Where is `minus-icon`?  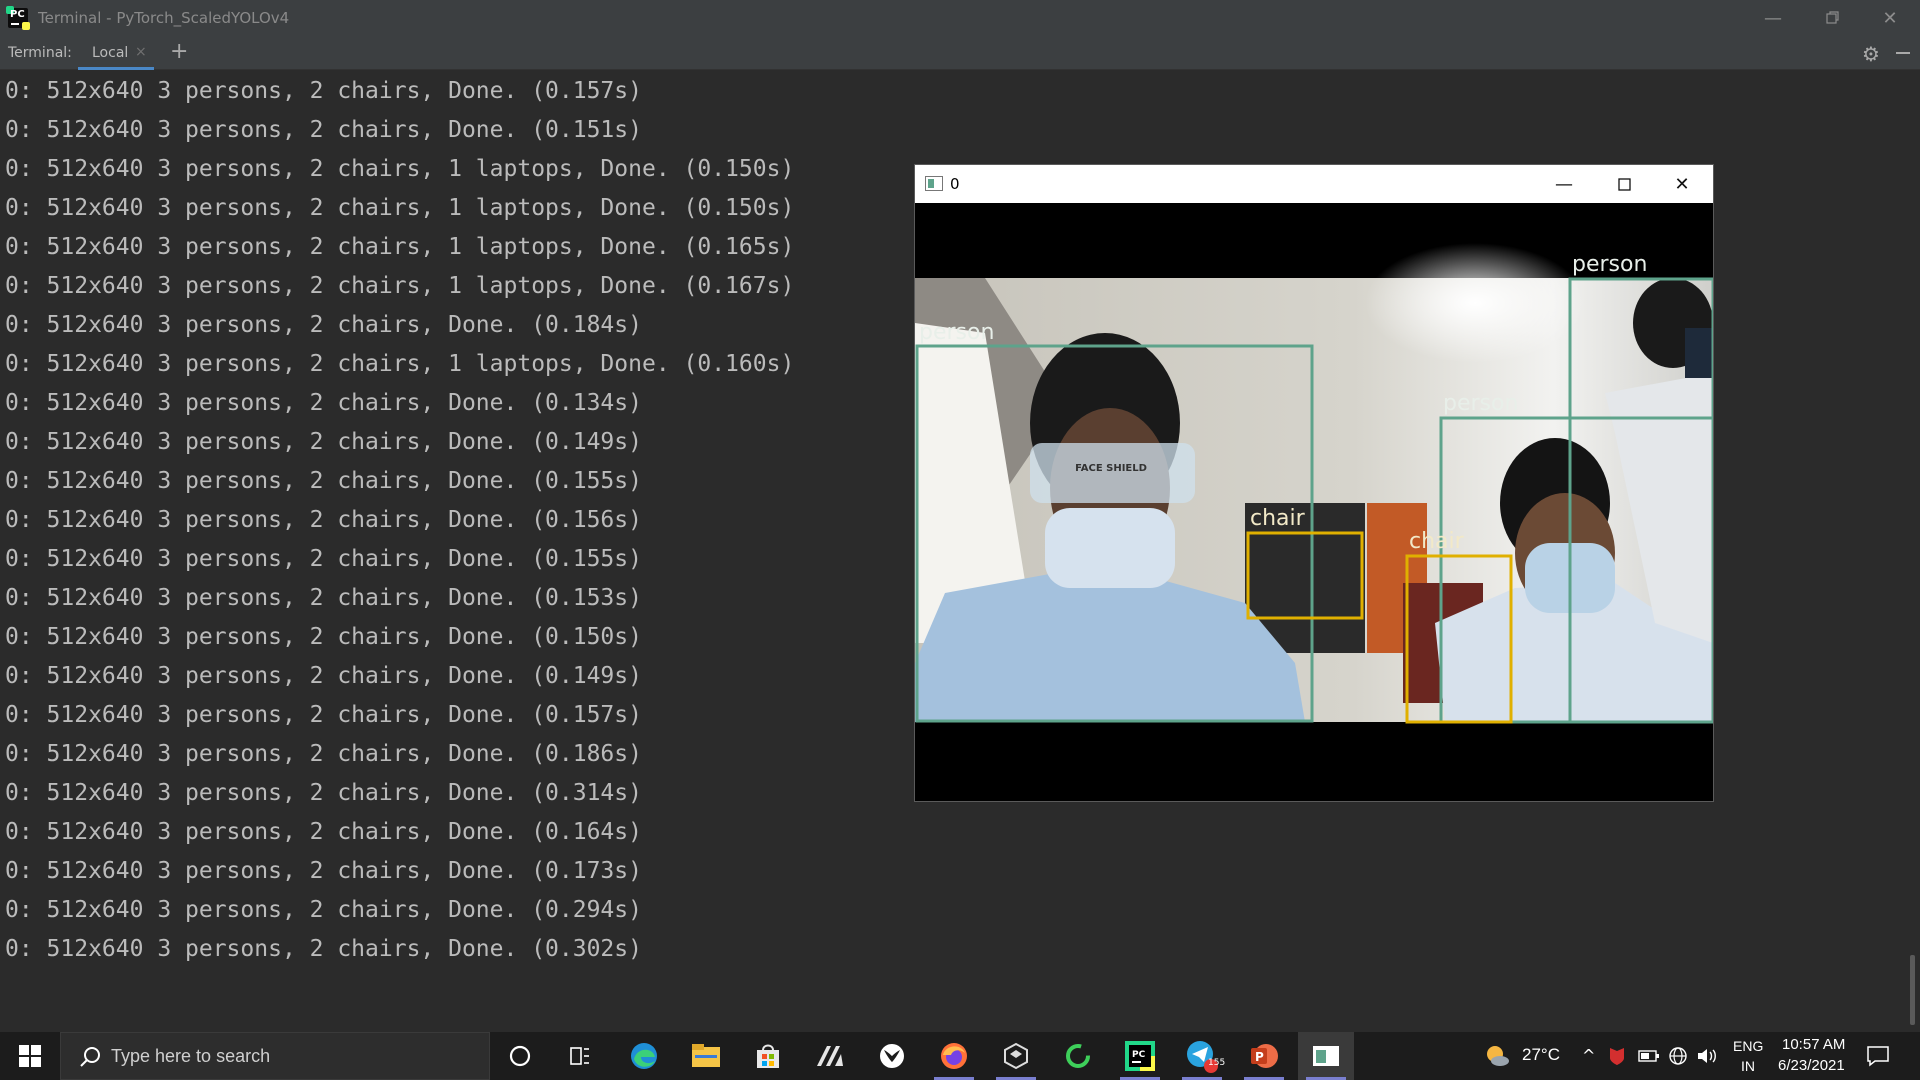 minus-icon is located at coordinates (1903, 53).